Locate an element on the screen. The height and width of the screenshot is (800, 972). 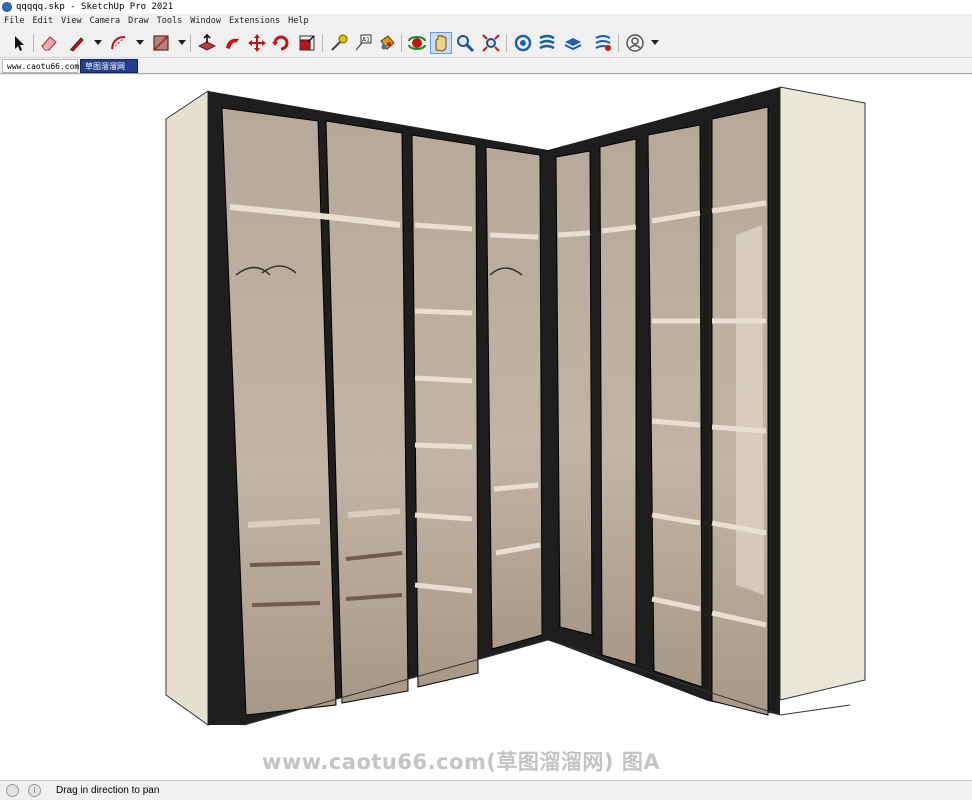
info-icon: i is located at coordinates (34, 790).